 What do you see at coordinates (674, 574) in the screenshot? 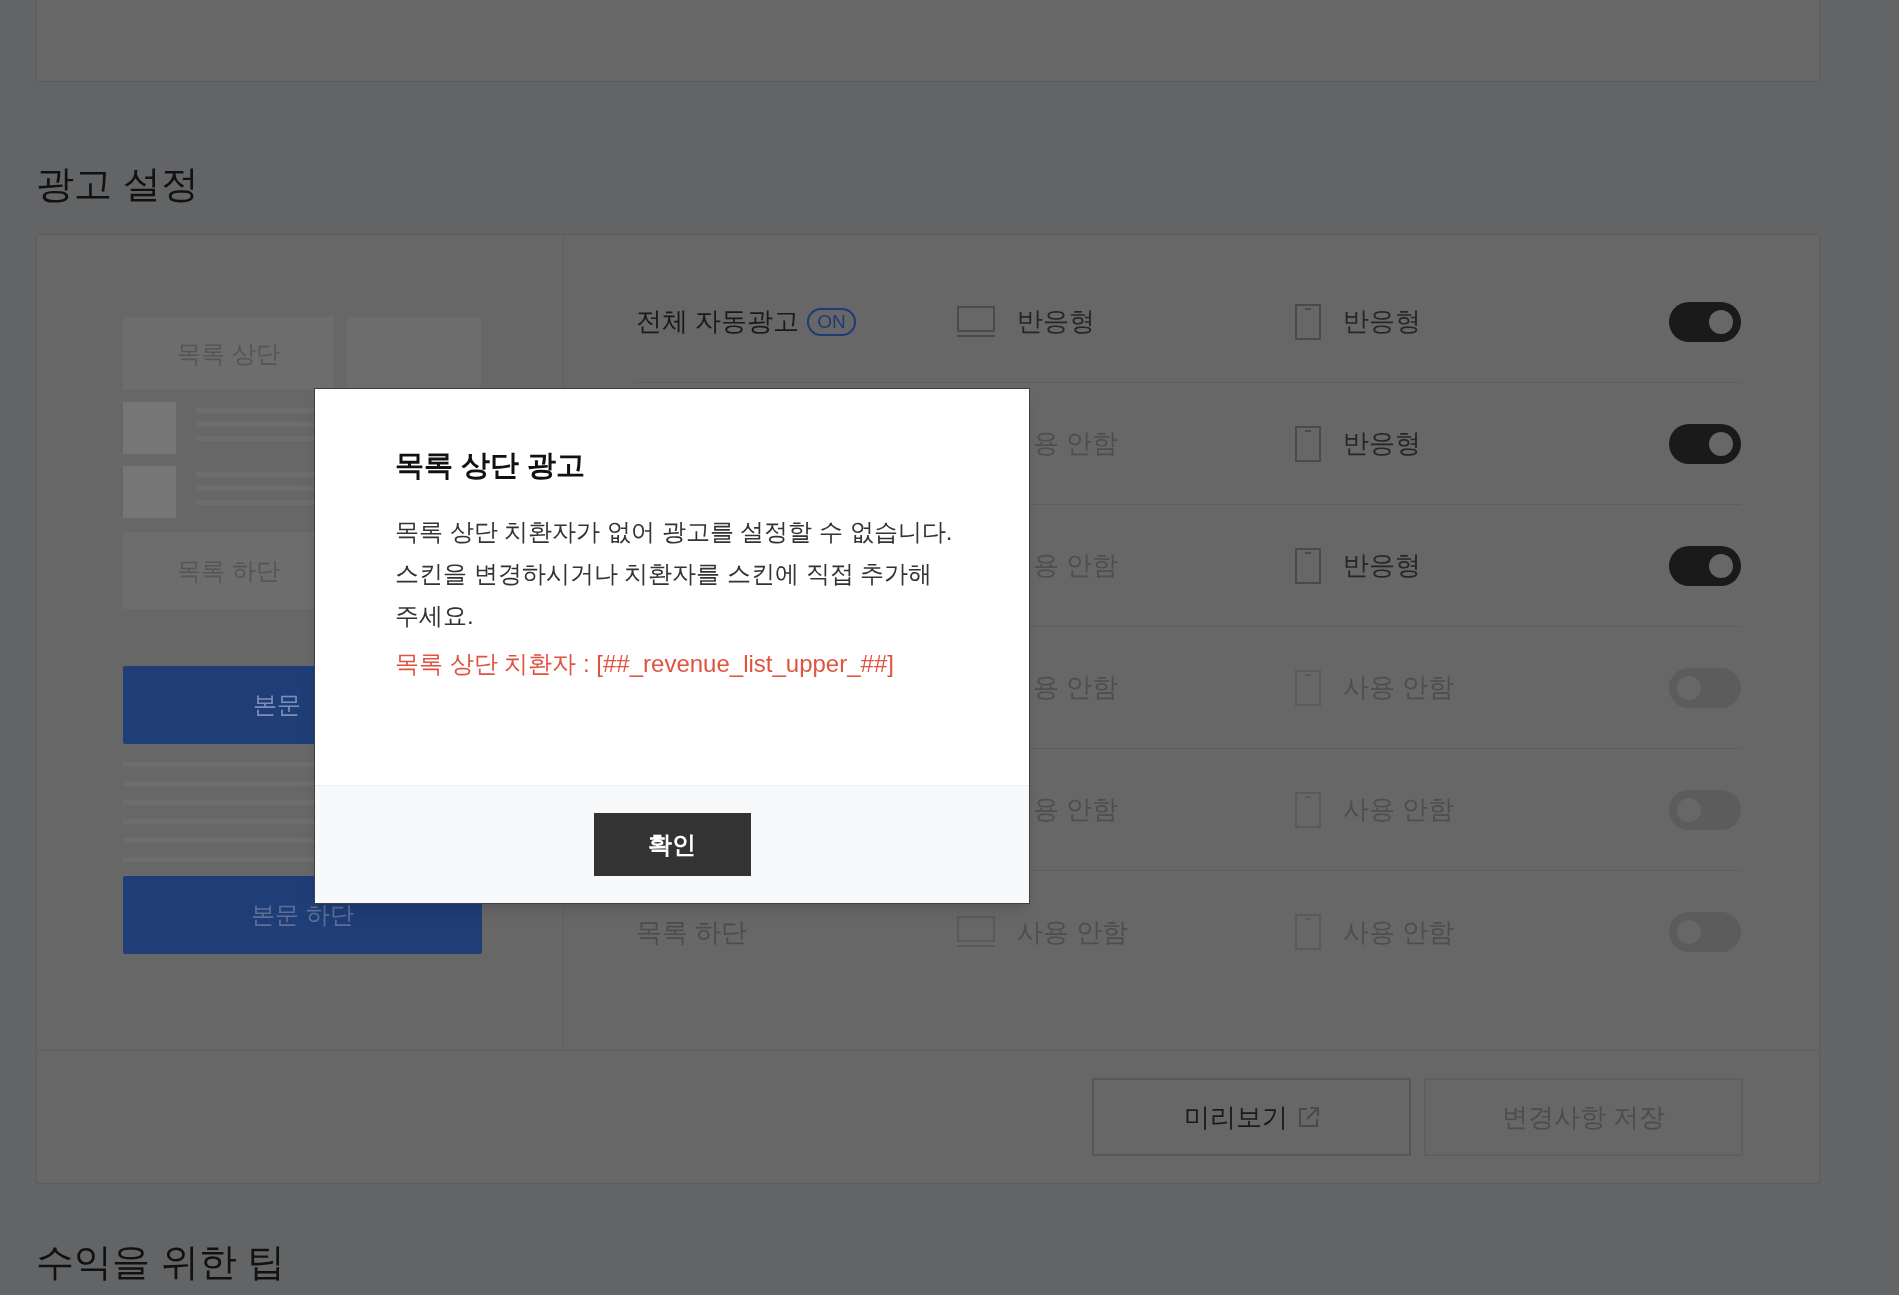
I see `dialog-message: 목록 상단 치환자가 없어 광고를 설정할 수 없습니다. 스킨을 변경하시거나 치환자를 스킨에 직접 추가해 주세요.` at bounding box center [674, 574].